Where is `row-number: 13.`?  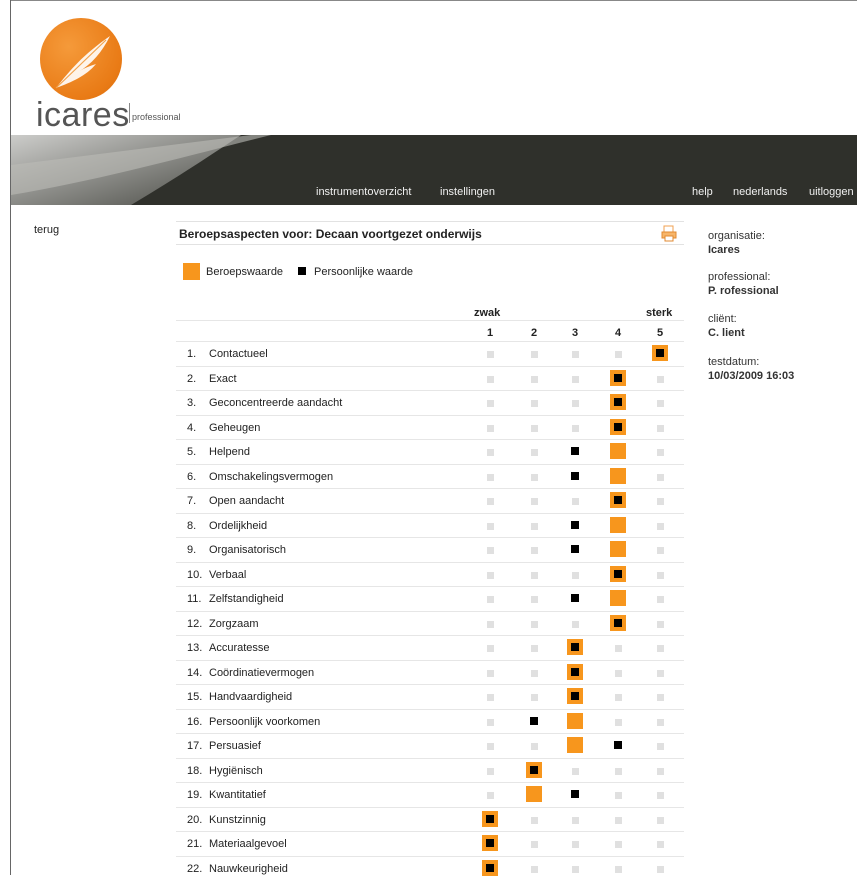
row-number: 13. is located at coordinates (195, 648).